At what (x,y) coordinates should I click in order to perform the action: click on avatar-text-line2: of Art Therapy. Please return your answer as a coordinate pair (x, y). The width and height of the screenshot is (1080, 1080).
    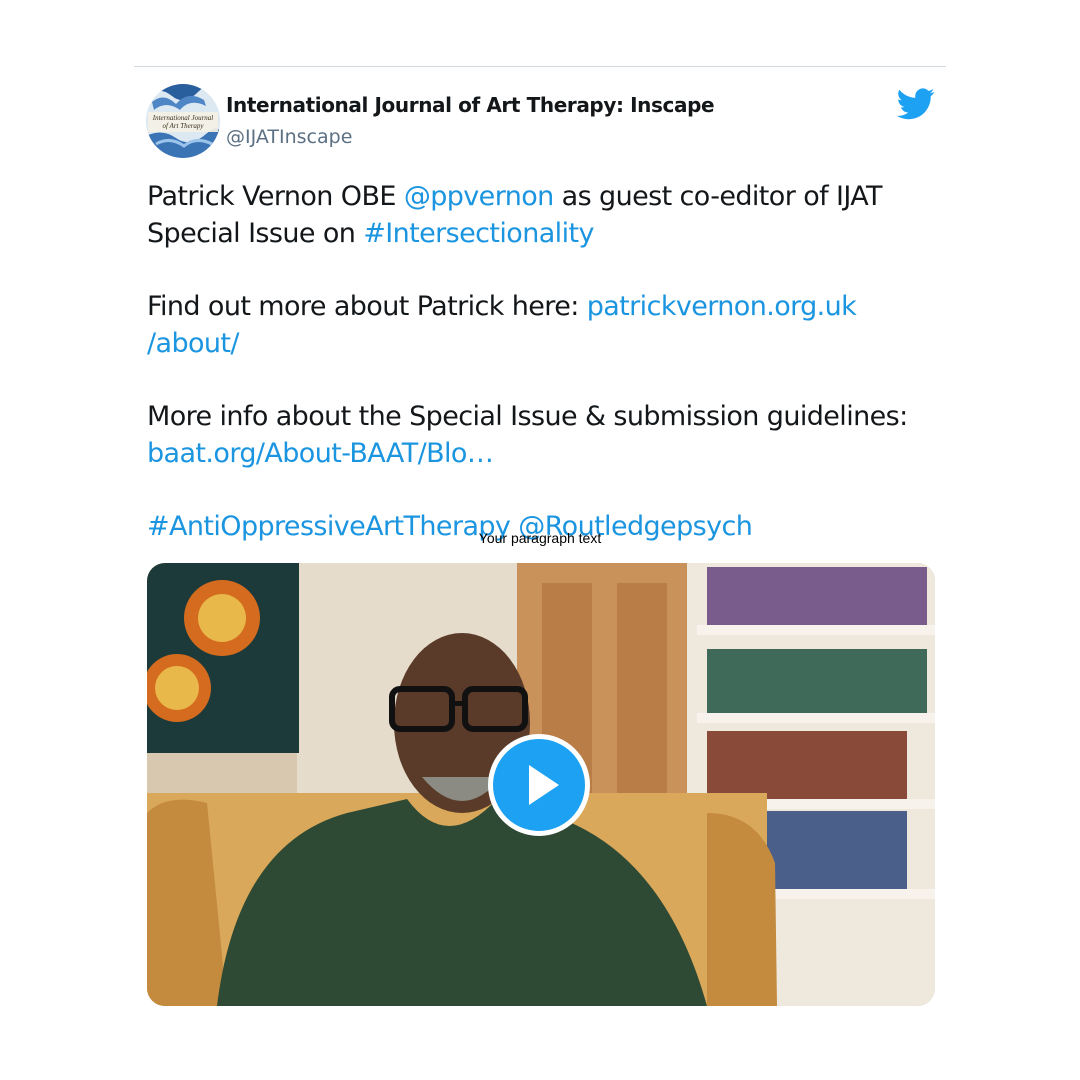
    Looking at the image, I should click on (183, 126).